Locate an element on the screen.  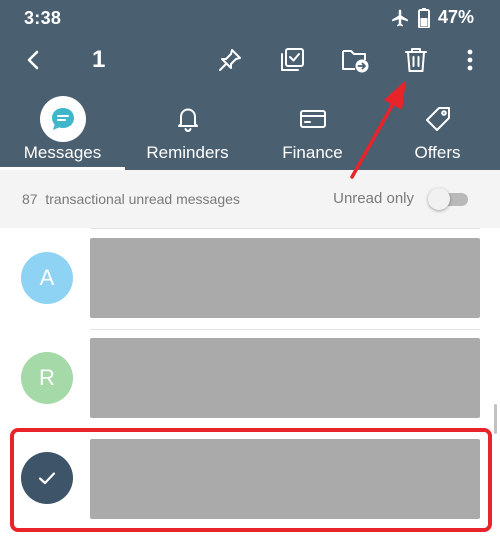
unread-only-label: Unread only is located at coordinates (373, 198).